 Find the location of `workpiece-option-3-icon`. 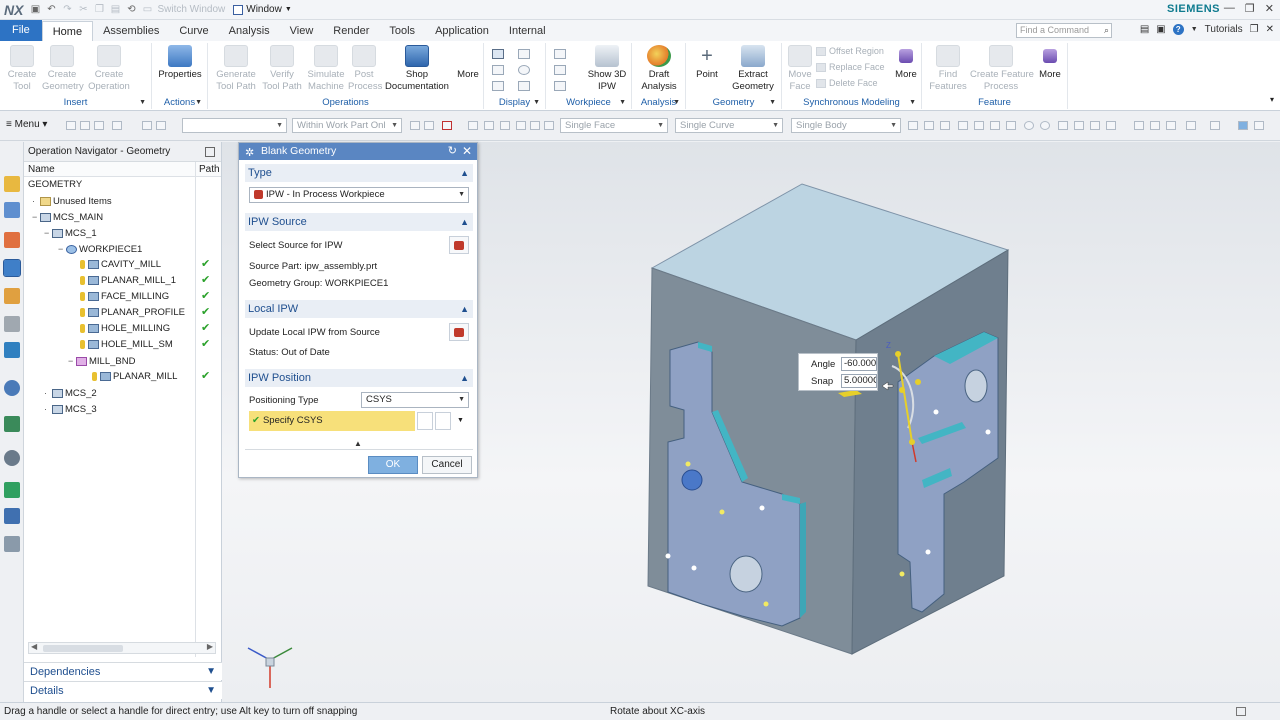

workpiece-option-3-icon is located at coordinates (560, 86).